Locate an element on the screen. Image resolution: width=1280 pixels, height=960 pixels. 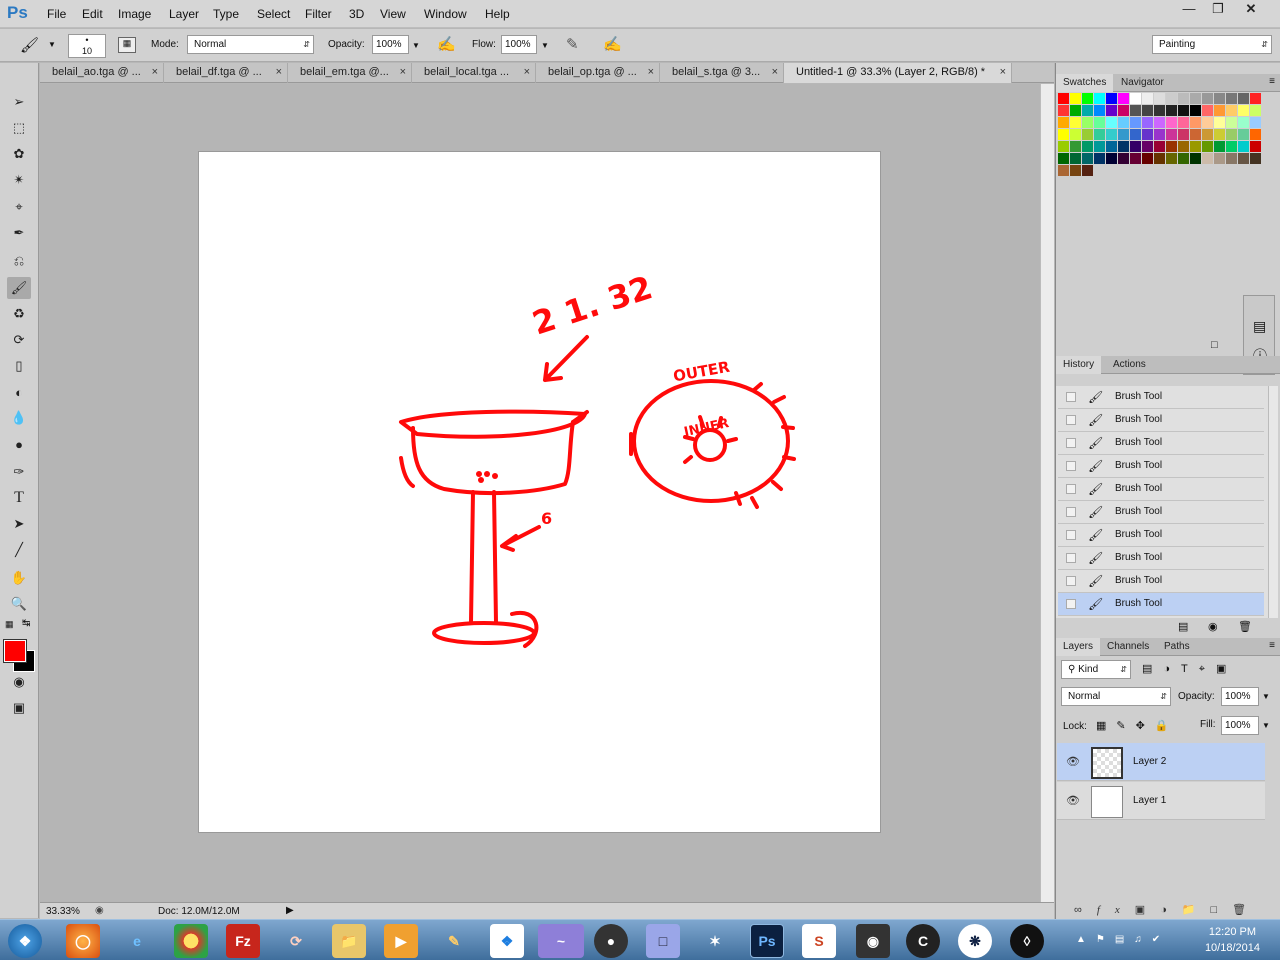
delete-state-icon: 🗑 is located at coordinates (1245, 626).